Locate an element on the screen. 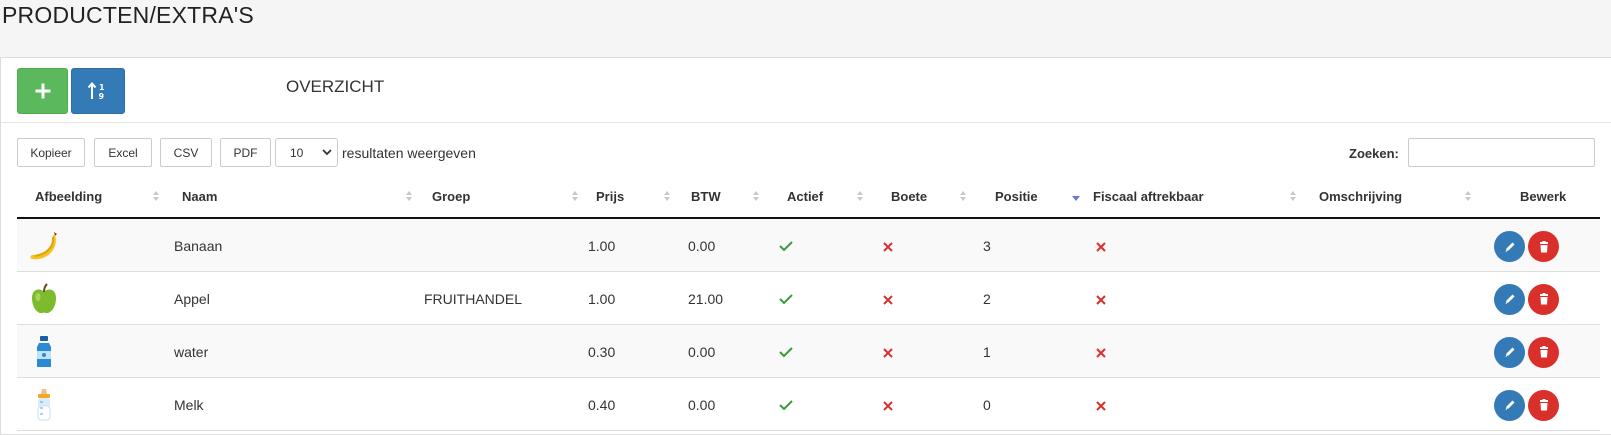 This screenshot has width=1611, height=435. cell-text: 2 is located at coordinates (987, 298).